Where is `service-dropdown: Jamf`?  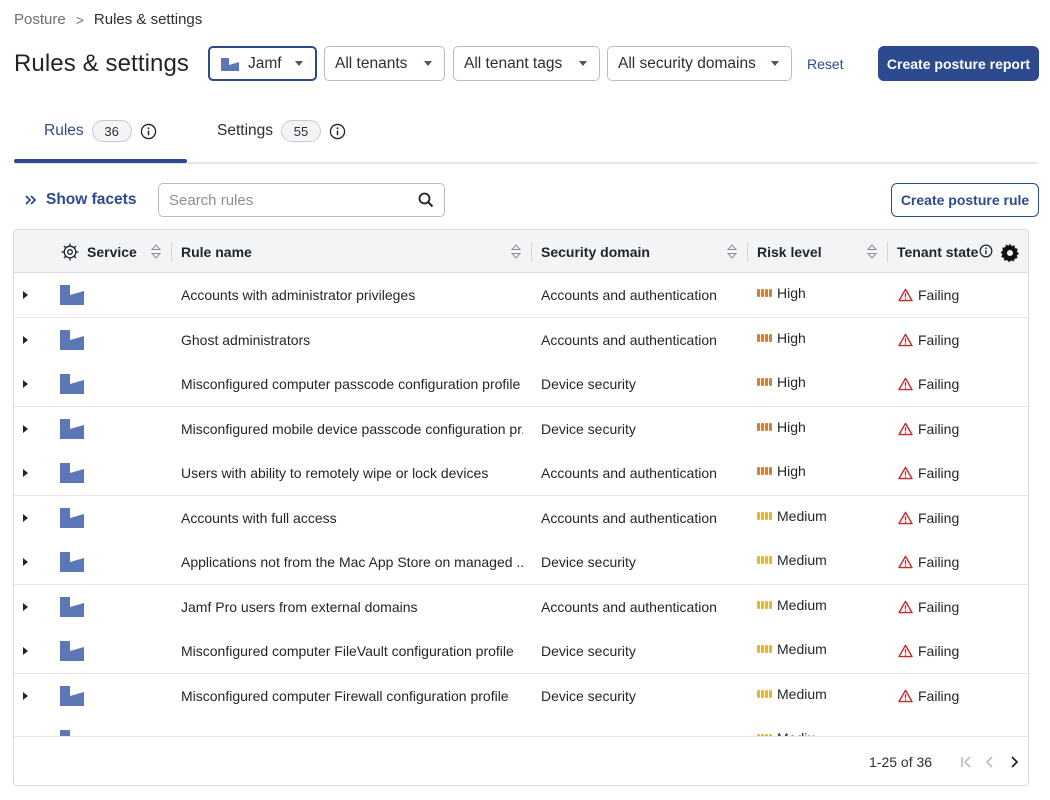 service-dropdown: Jamf is located at coordinates (262, 63).